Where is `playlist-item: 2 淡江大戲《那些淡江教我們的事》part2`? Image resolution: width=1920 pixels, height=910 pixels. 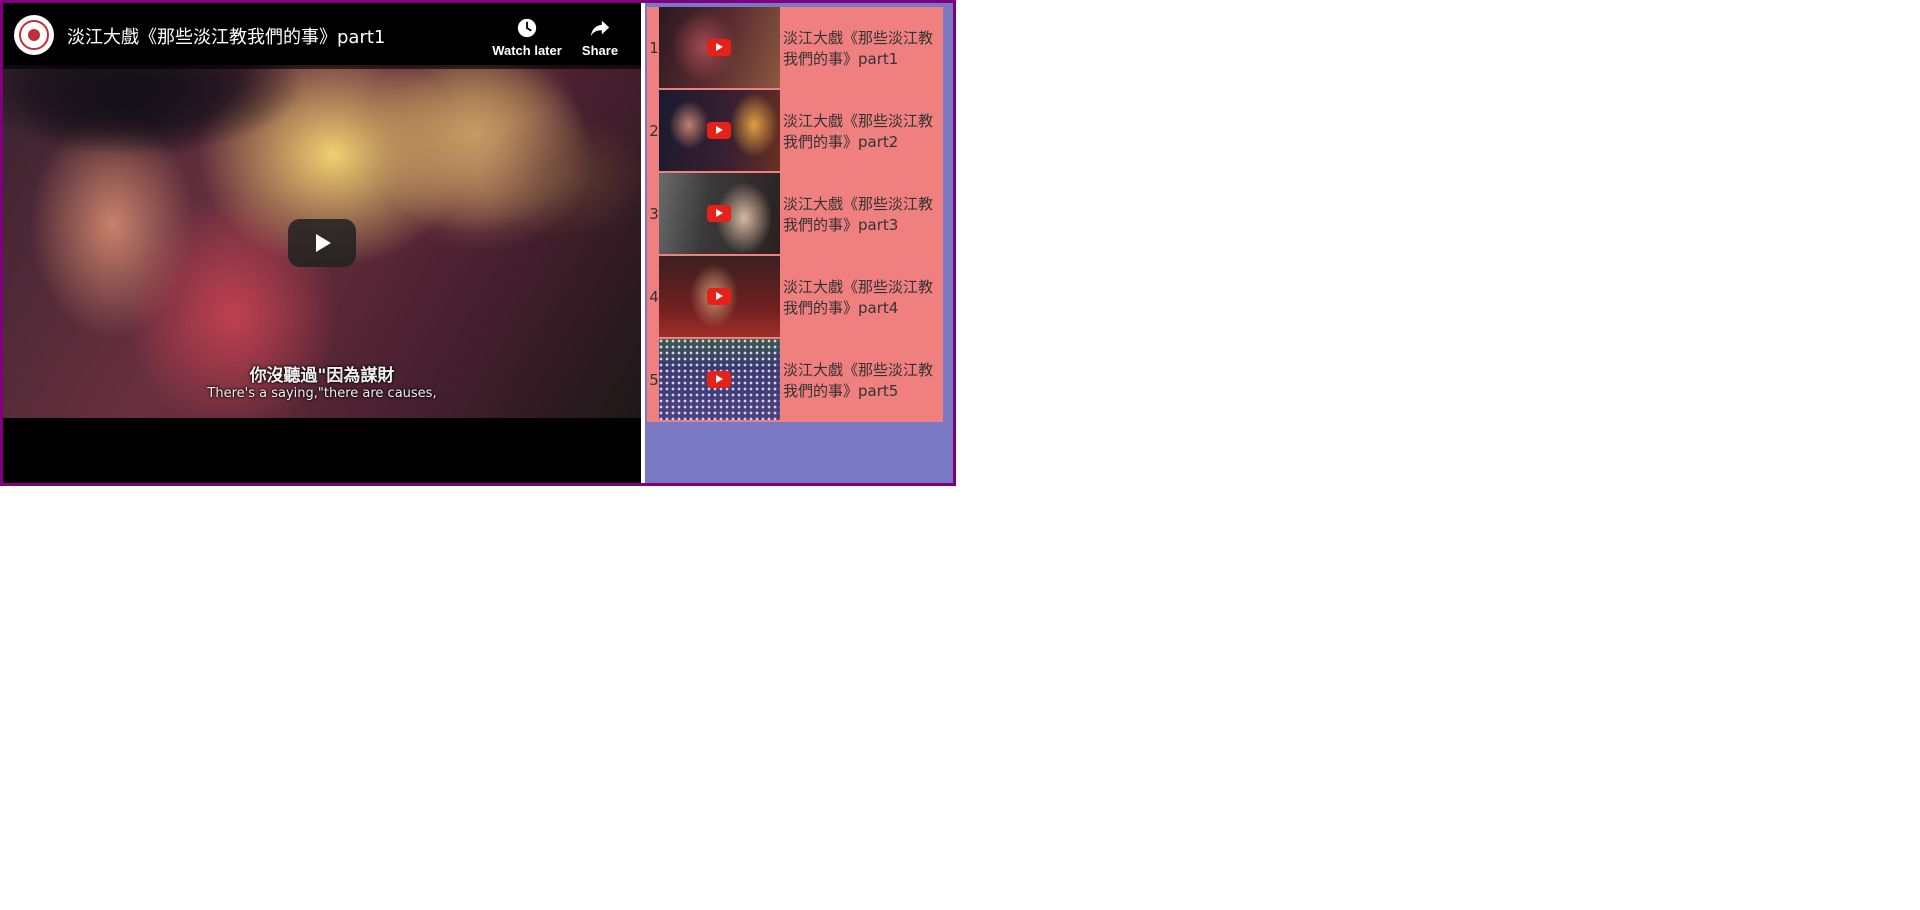 playlist-item: 2 淡江大戲《那些淡江教我們的事》part2 is located at coordinates (795, 131).